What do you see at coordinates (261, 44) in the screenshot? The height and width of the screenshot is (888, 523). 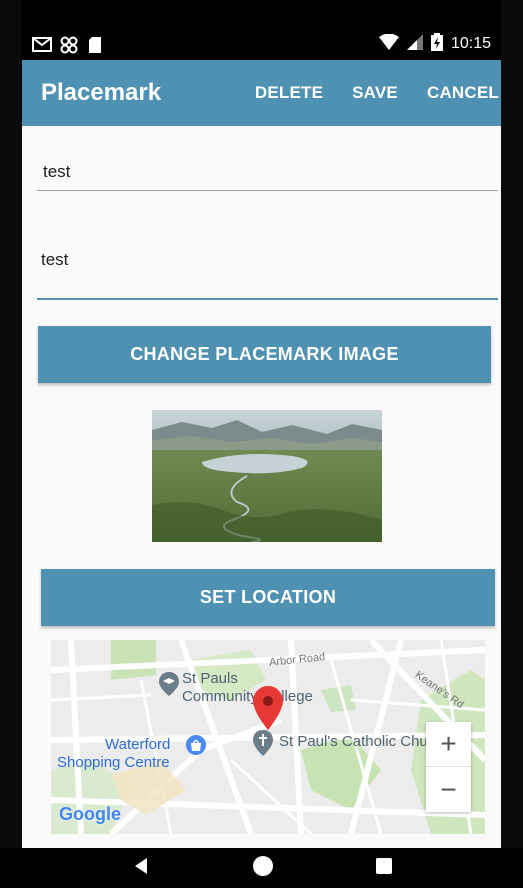 I see `status-bar: 10:15` at bounding box center [261, 44].